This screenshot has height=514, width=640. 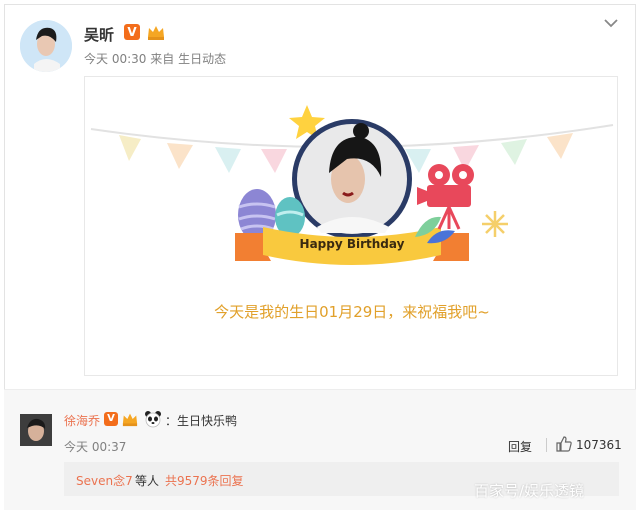 What do you see at coordinates (202, 59) in the screenshot?
I see `post-source: 生日动态` at bounding box center [202, 59].